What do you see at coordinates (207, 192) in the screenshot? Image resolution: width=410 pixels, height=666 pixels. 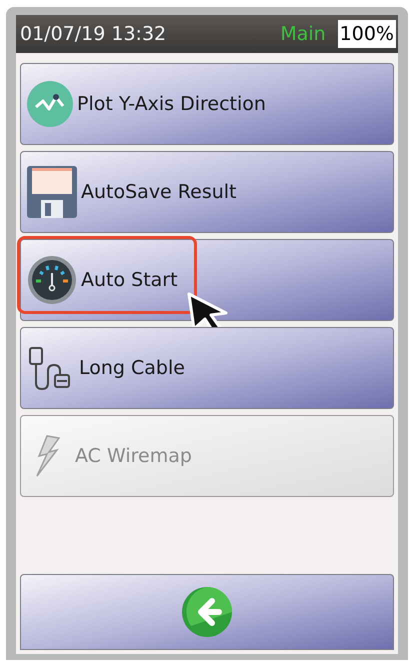 I see `menu-button: AutoSave Result` at bounding box center [207, 192].